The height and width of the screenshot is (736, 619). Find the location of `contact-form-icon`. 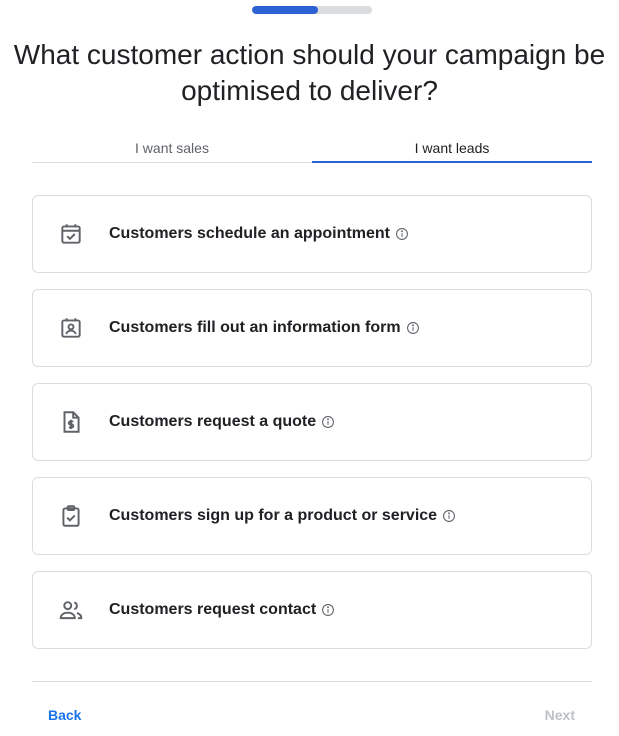

contact-form-icon is located at coordinates (71, 328).